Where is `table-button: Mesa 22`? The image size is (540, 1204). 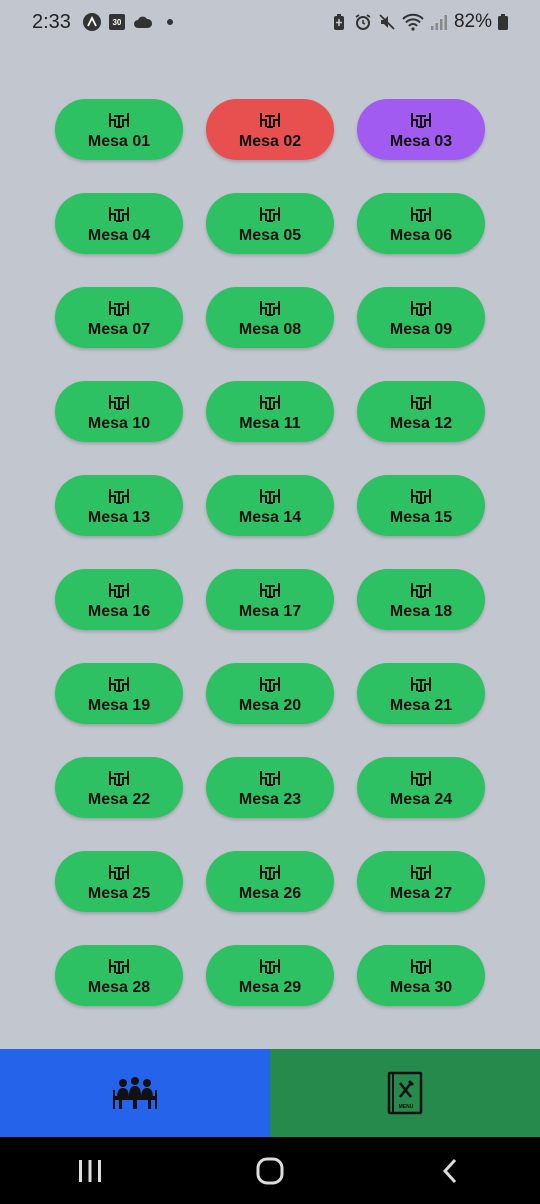 table-button: Mesa 22 is located at coordinates (119, 787).